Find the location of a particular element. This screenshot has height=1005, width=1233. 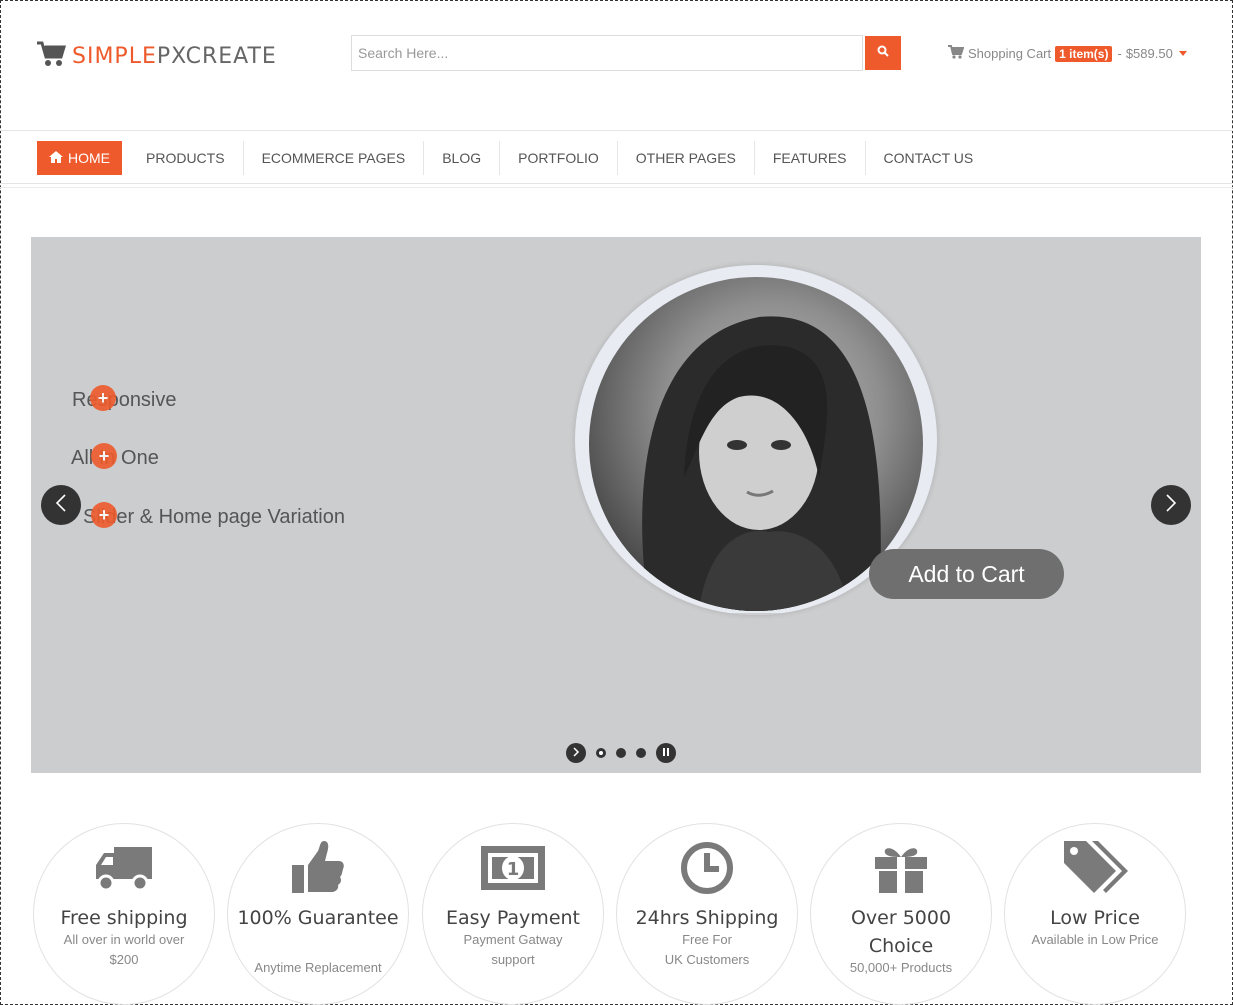

svg-text: 1 is located at coordinates (513, 869).